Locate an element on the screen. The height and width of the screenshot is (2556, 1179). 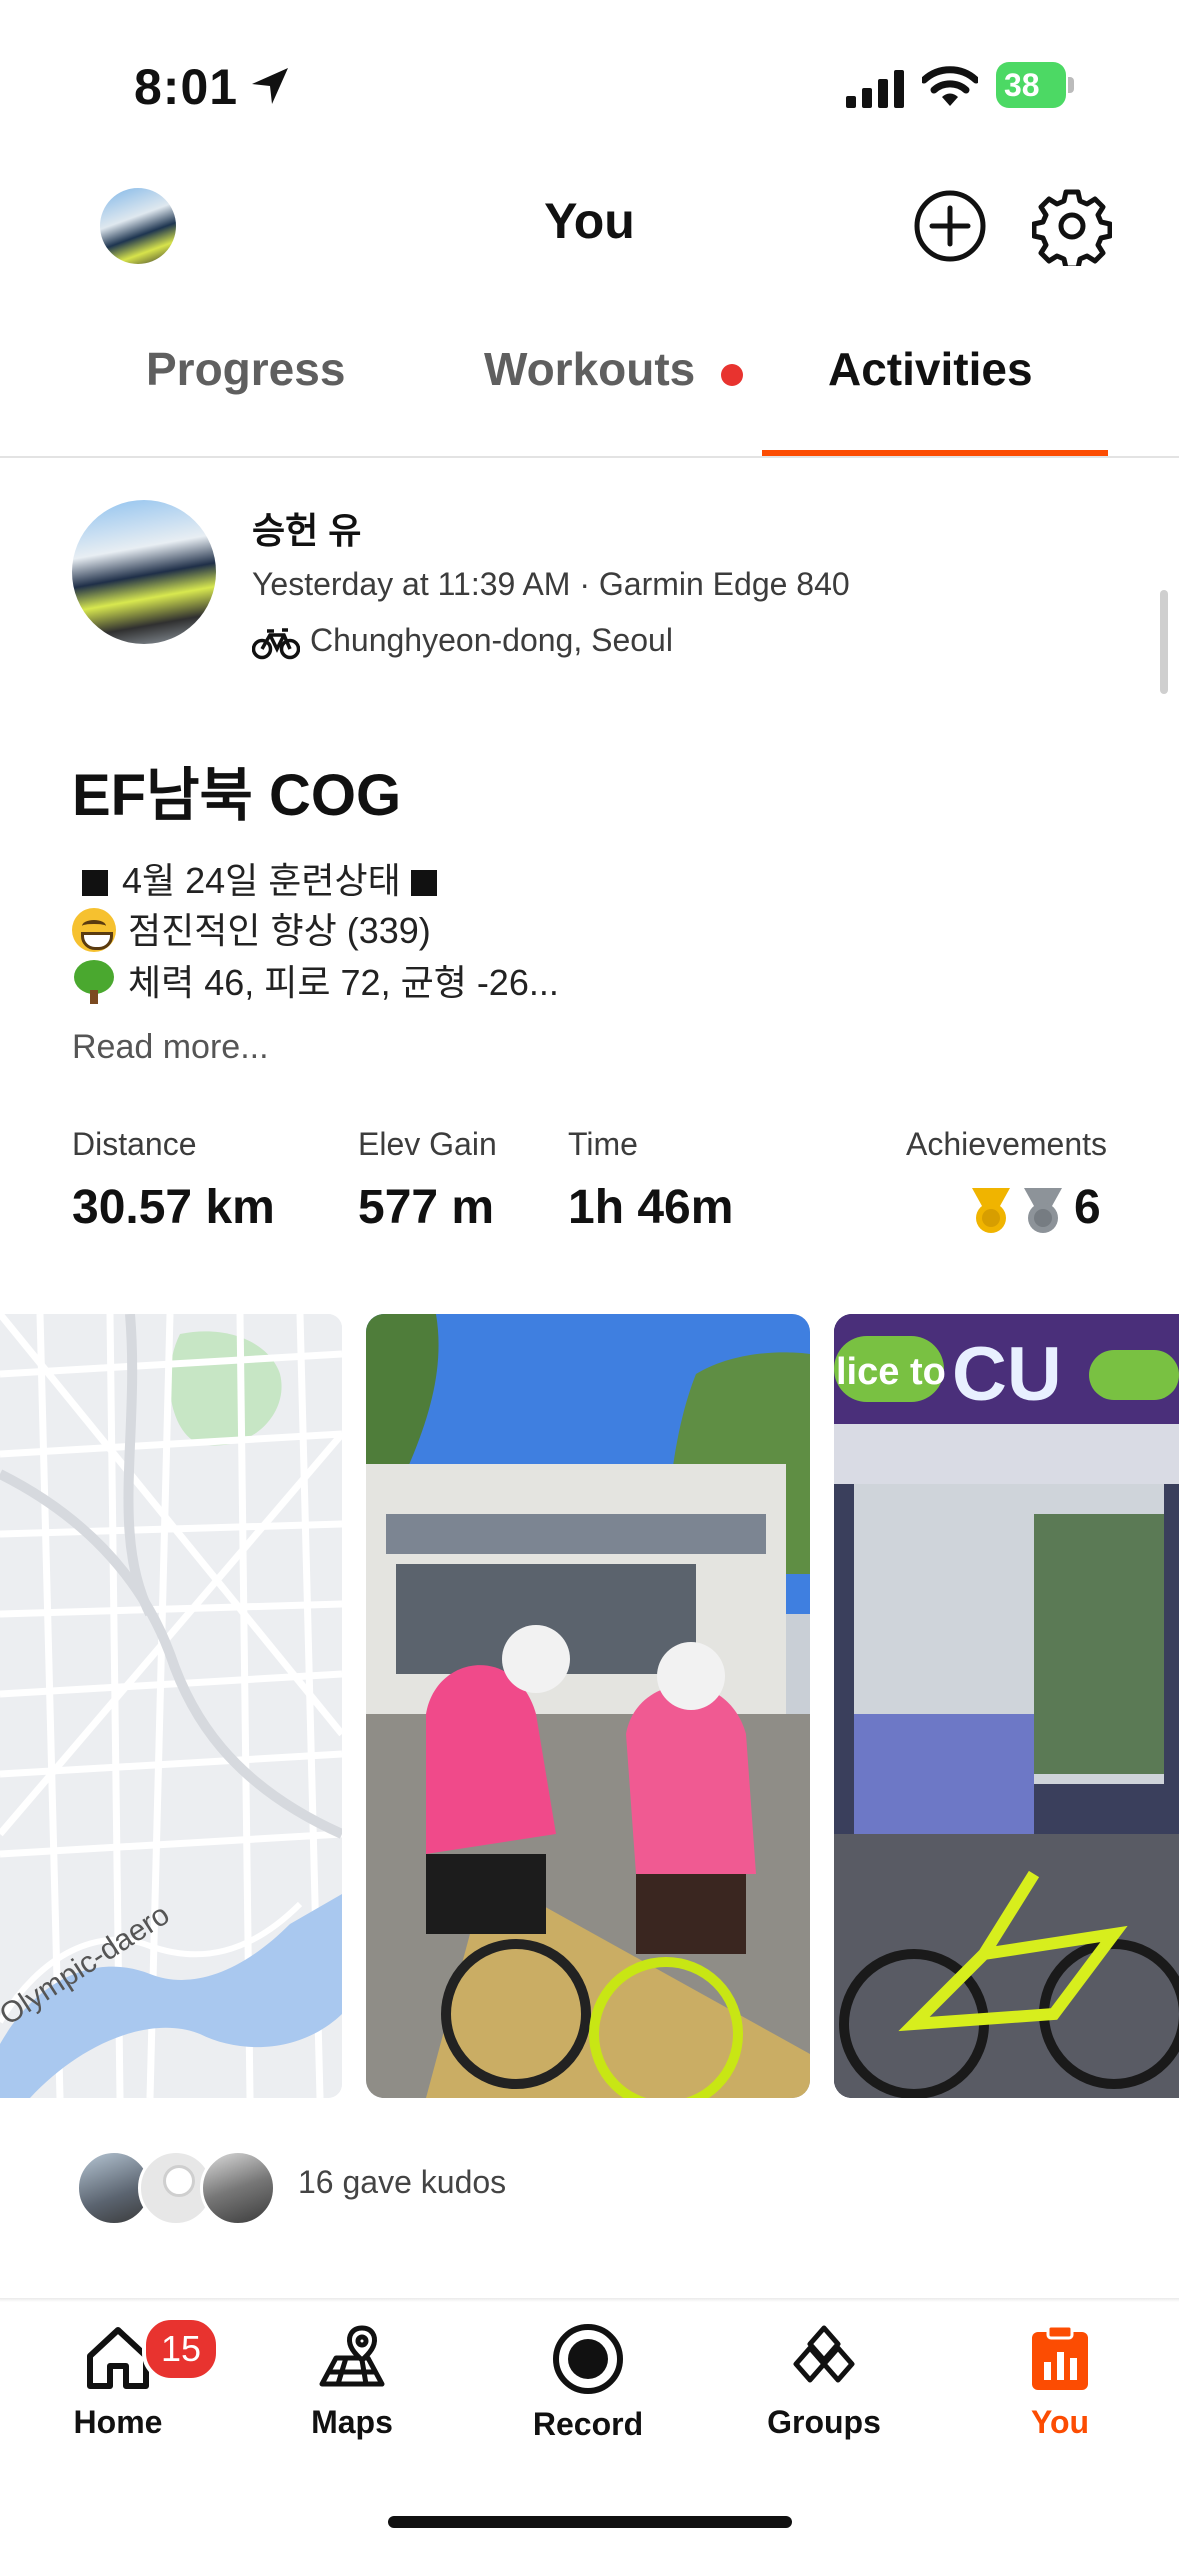
location-arrow-icon is located at coordinates (270, 86).